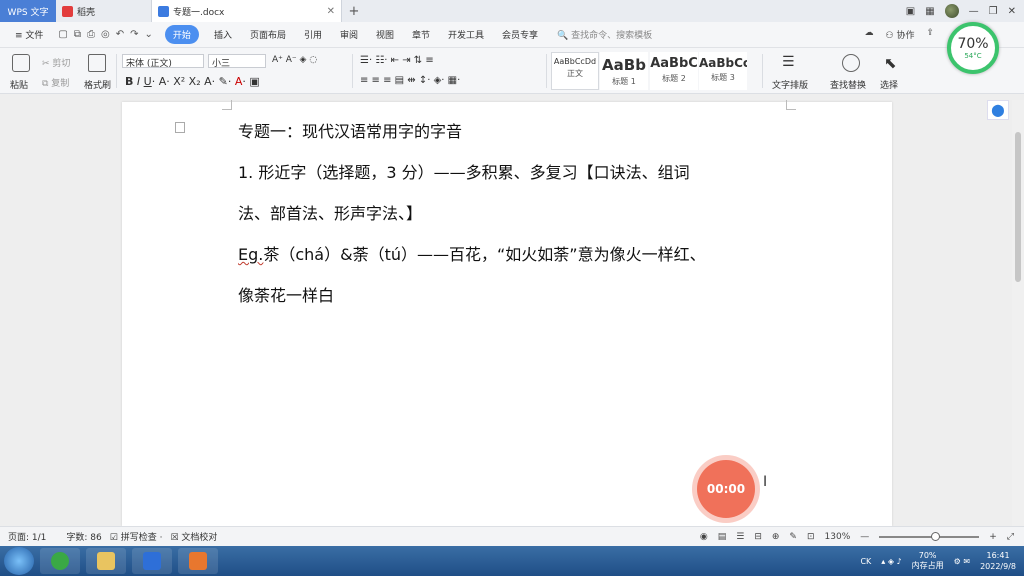  What do you see at coordinates (350, 130) in the screenshot?
I see `doc-title: 专题一：现代汉语常用字的字音` at bounding box center [350, 130].